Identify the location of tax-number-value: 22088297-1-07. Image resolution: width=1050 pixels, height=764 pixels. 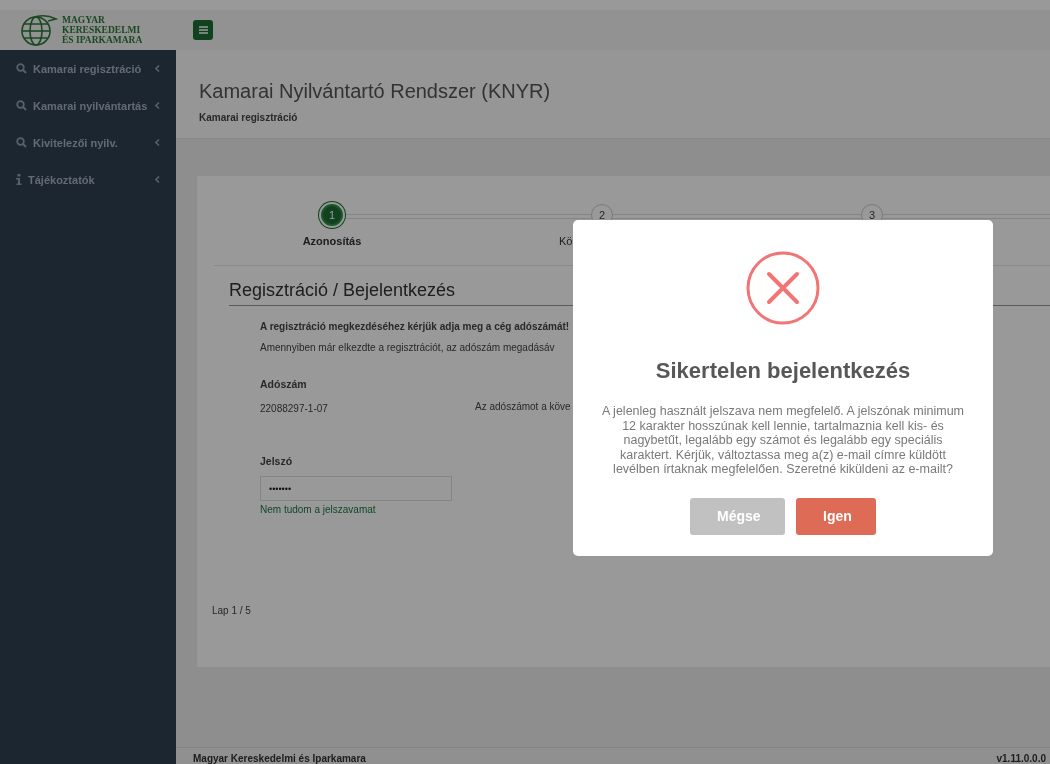
(294, 408).